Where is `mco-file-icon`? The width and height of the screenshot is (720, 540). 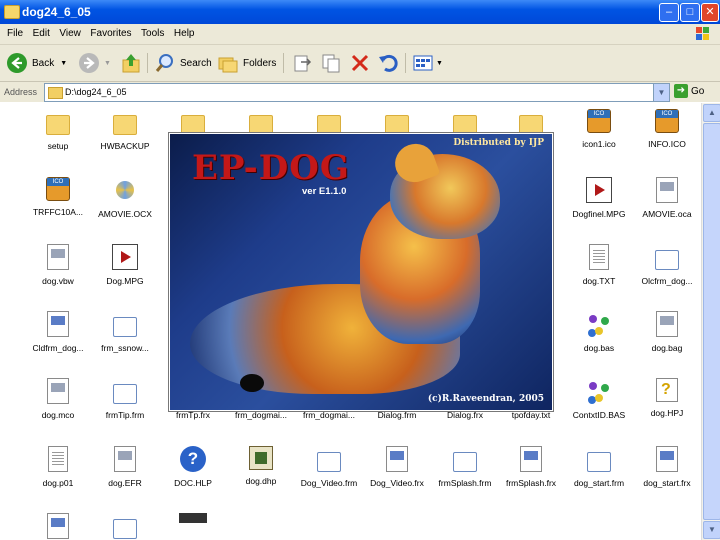
mco-file-icon is located at coordinates (58, 391).